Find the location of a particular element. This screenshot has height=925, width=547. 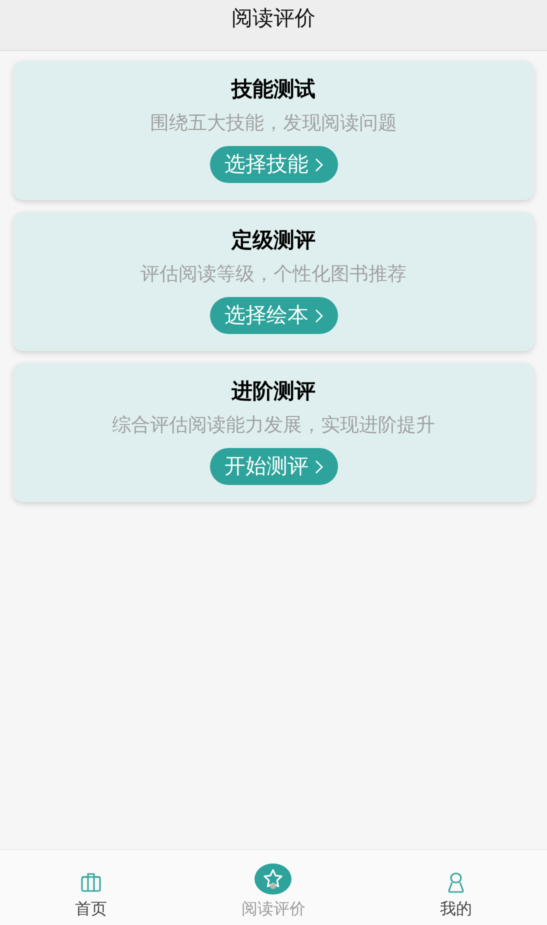

card-description: 评估阅读等级，个性化图书推荐 is located at coordinates (273, 274).